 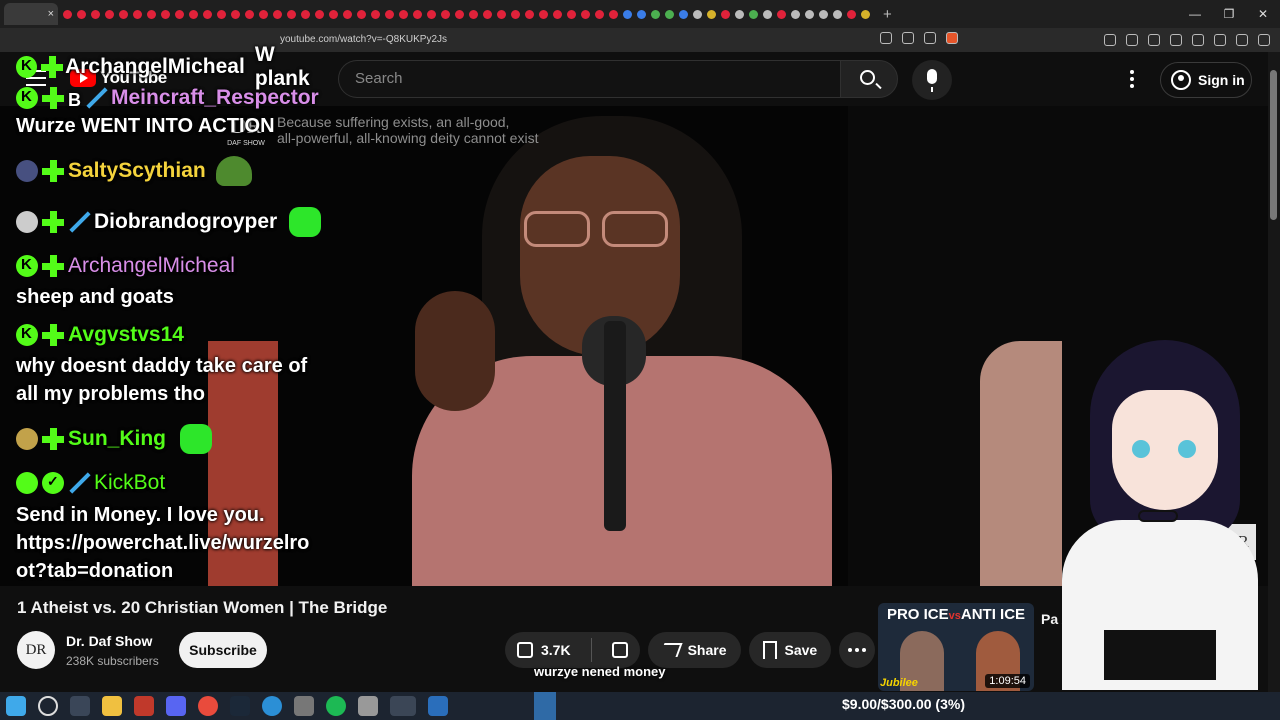 I want to click on tab-active: ×, so click(x=31, y=14).